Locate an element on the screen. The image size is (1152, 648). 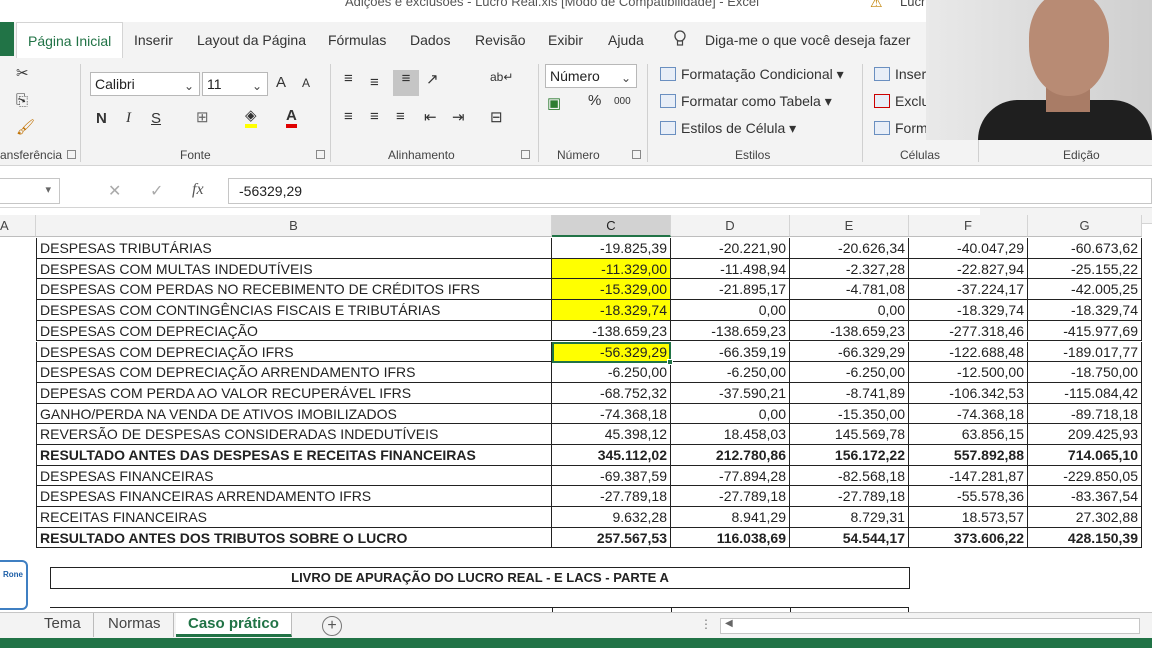
value-cell: -11.329,00 is located at coordinates (611, 269).